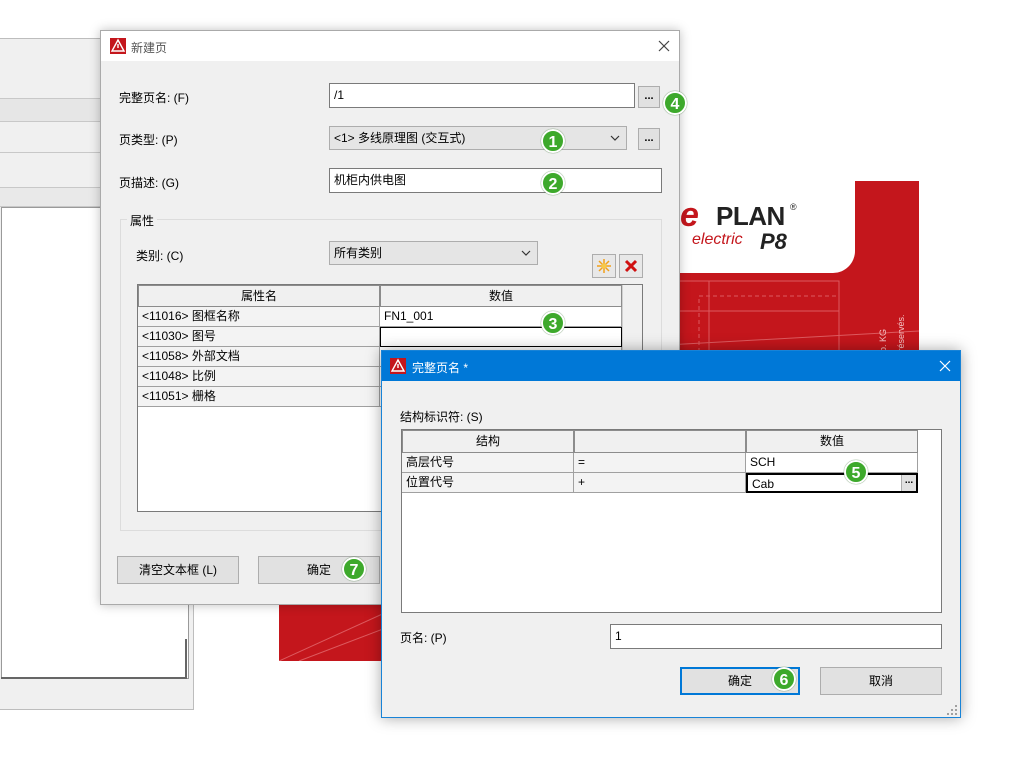 The image size is (1026, 770). I want to click on full-page-name-input: /1, so click(482, 95).